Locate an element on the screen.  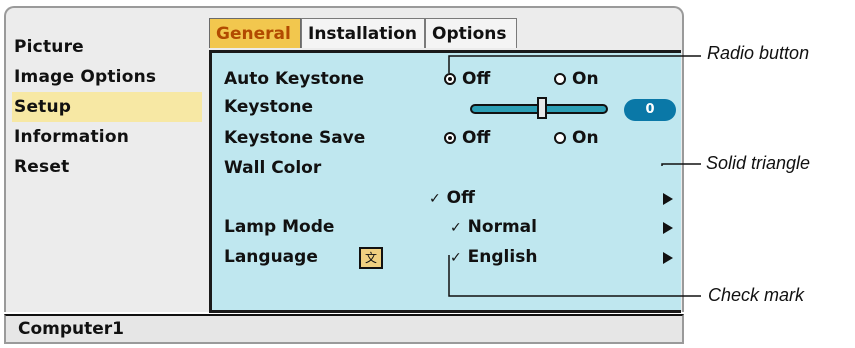
keystone-save-off-radio: Off is located at coordinates (467, 138).